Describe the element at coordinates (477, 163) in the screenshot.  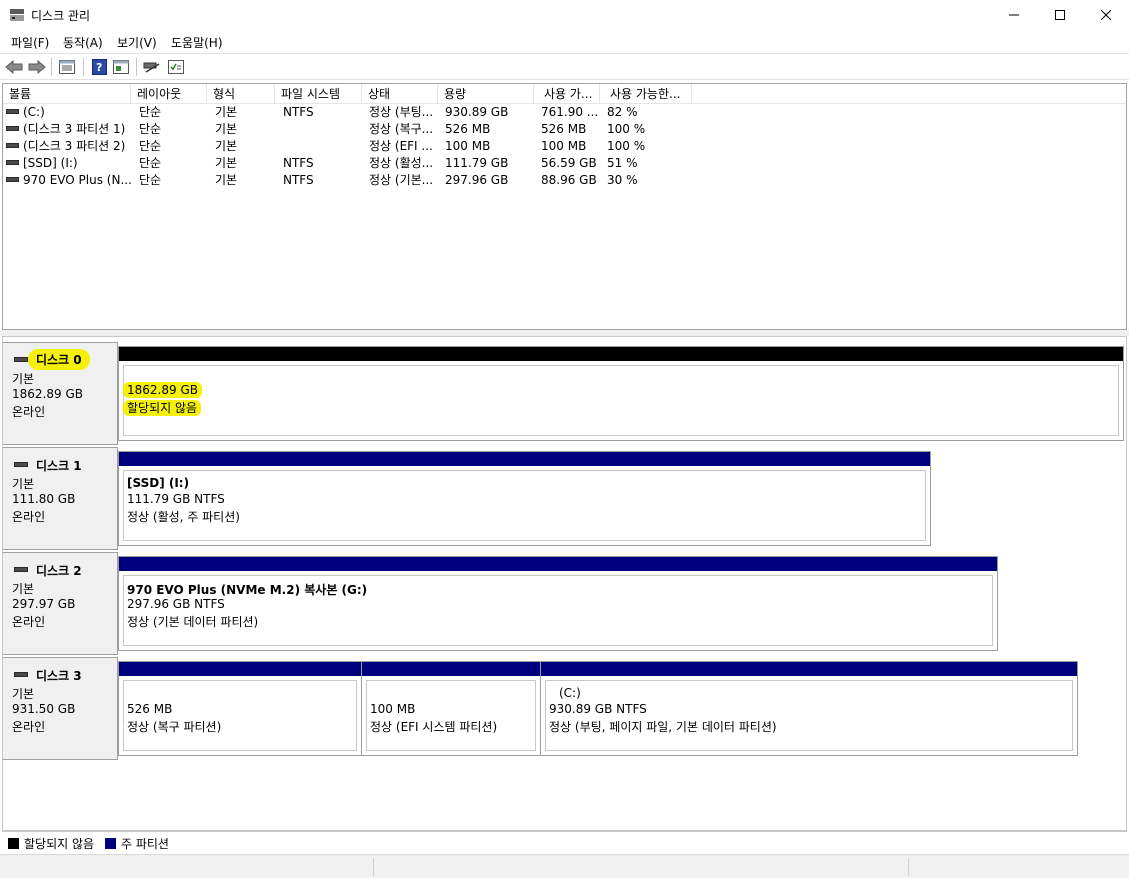
I see `capacity-cell: 111.79 GB` at that location.